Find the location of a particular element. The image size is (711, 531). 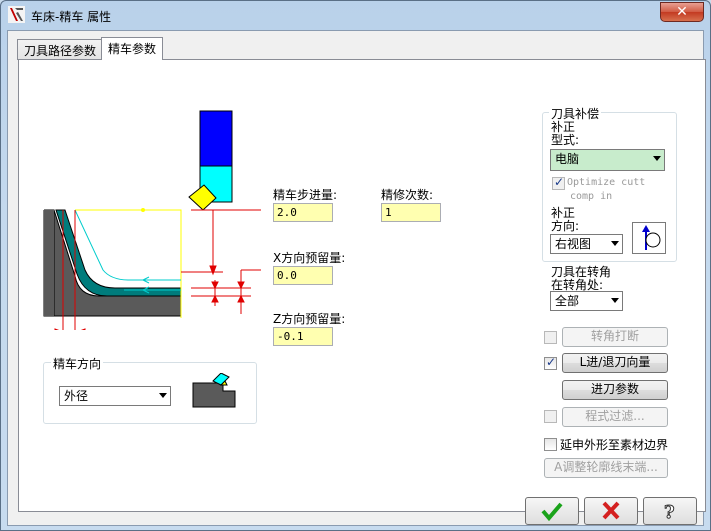

cancel-button is located at coordinates (611, 511).